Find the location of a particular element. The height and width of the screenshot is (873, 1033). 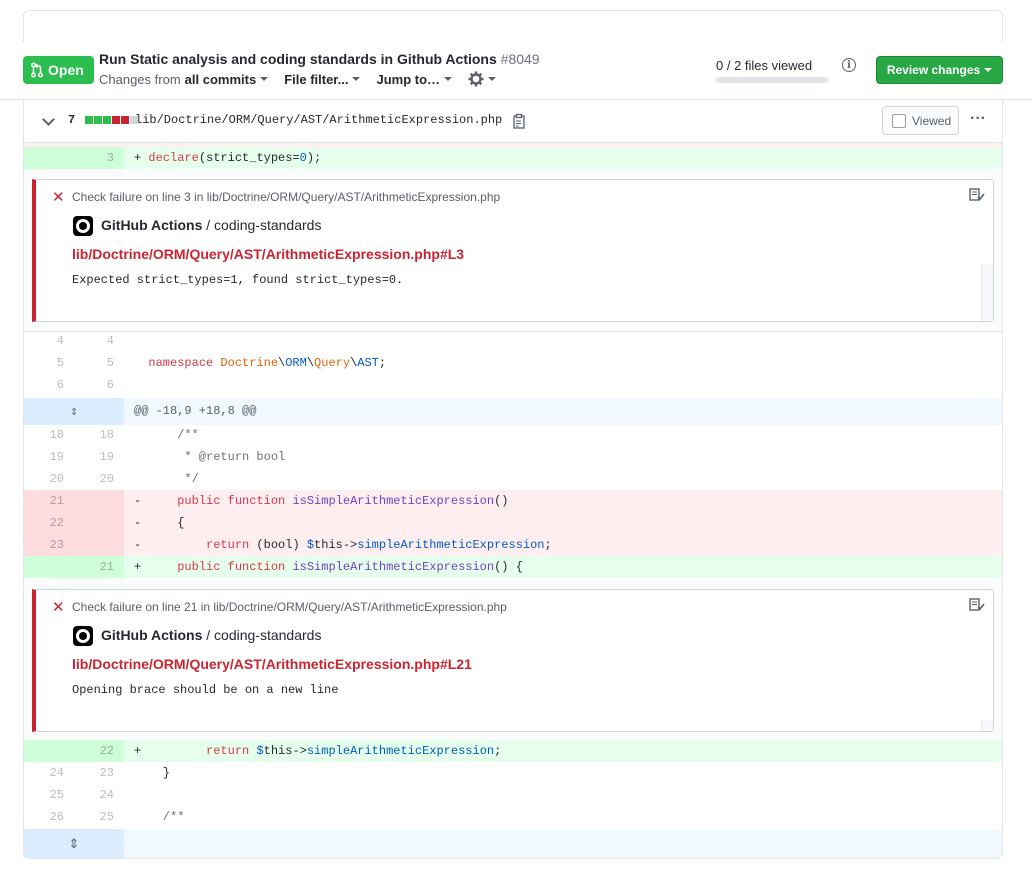

gear-icon is located at coordinates (476, 79).